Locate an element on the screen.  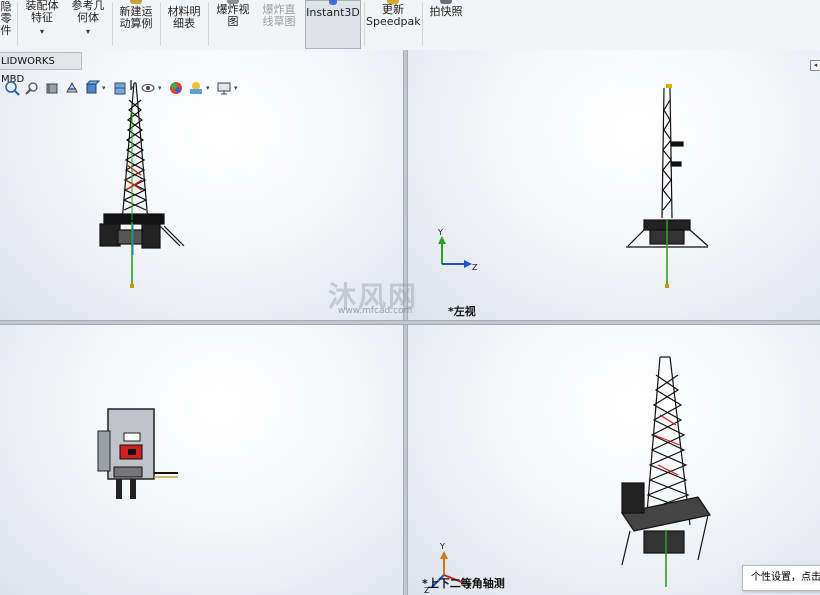
previous-view-icon is located at coordinates (52, 88).